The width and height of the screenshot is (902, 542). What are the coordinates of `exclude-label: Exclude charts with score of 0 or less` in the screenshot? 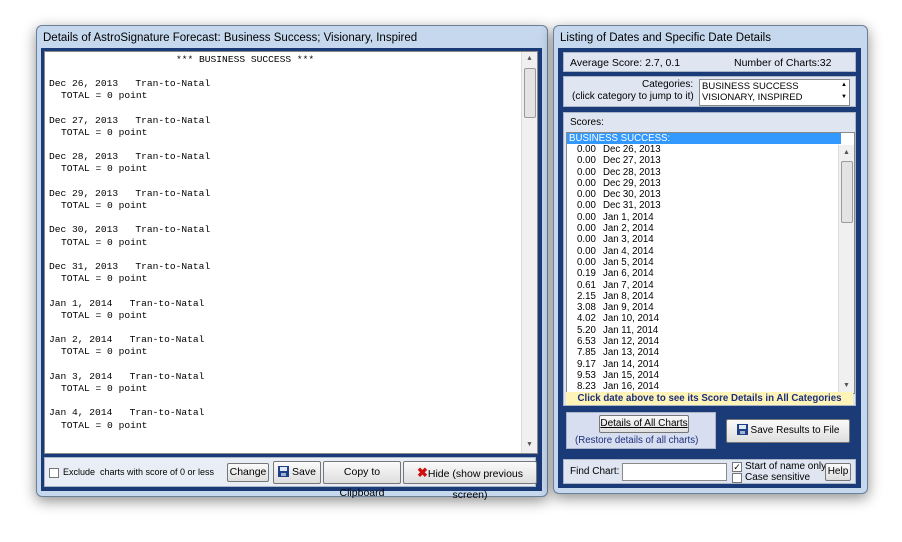 It's located at (139, 472).